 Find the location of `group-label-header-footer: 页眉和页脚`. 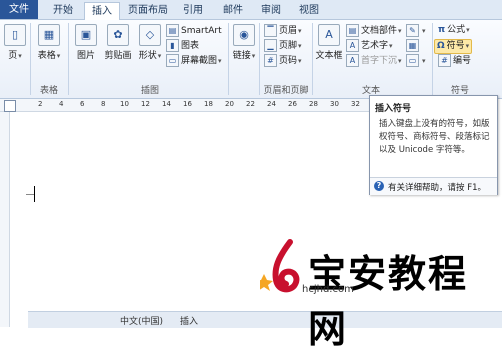

group-label-header-footer: 页眉和页脚 is located at coordinates (286, 91).